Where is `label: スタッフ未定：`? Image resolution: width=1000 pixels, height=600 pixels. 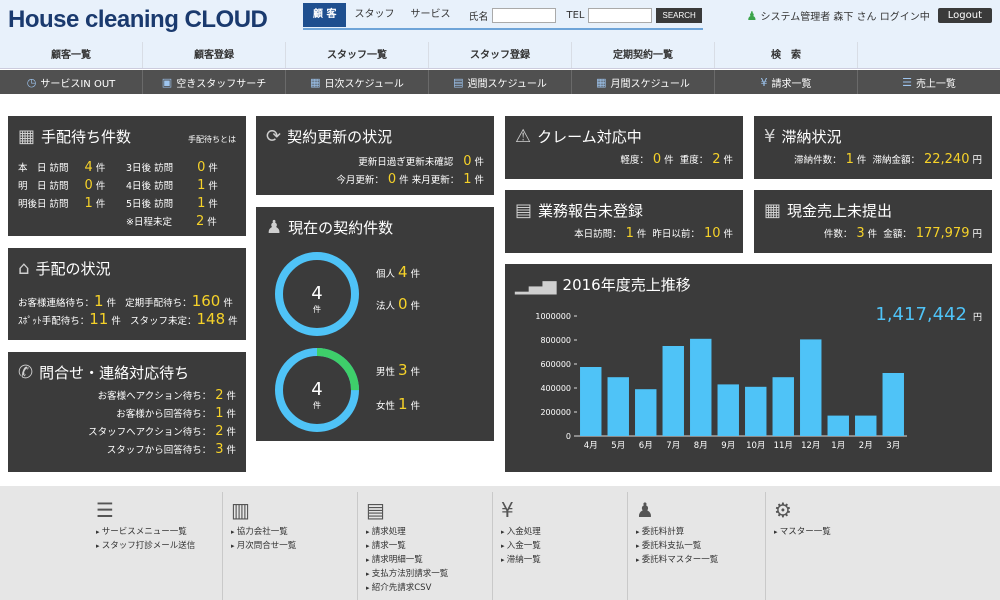
label: スタッフ未定： is located at coordinates (163, 321).